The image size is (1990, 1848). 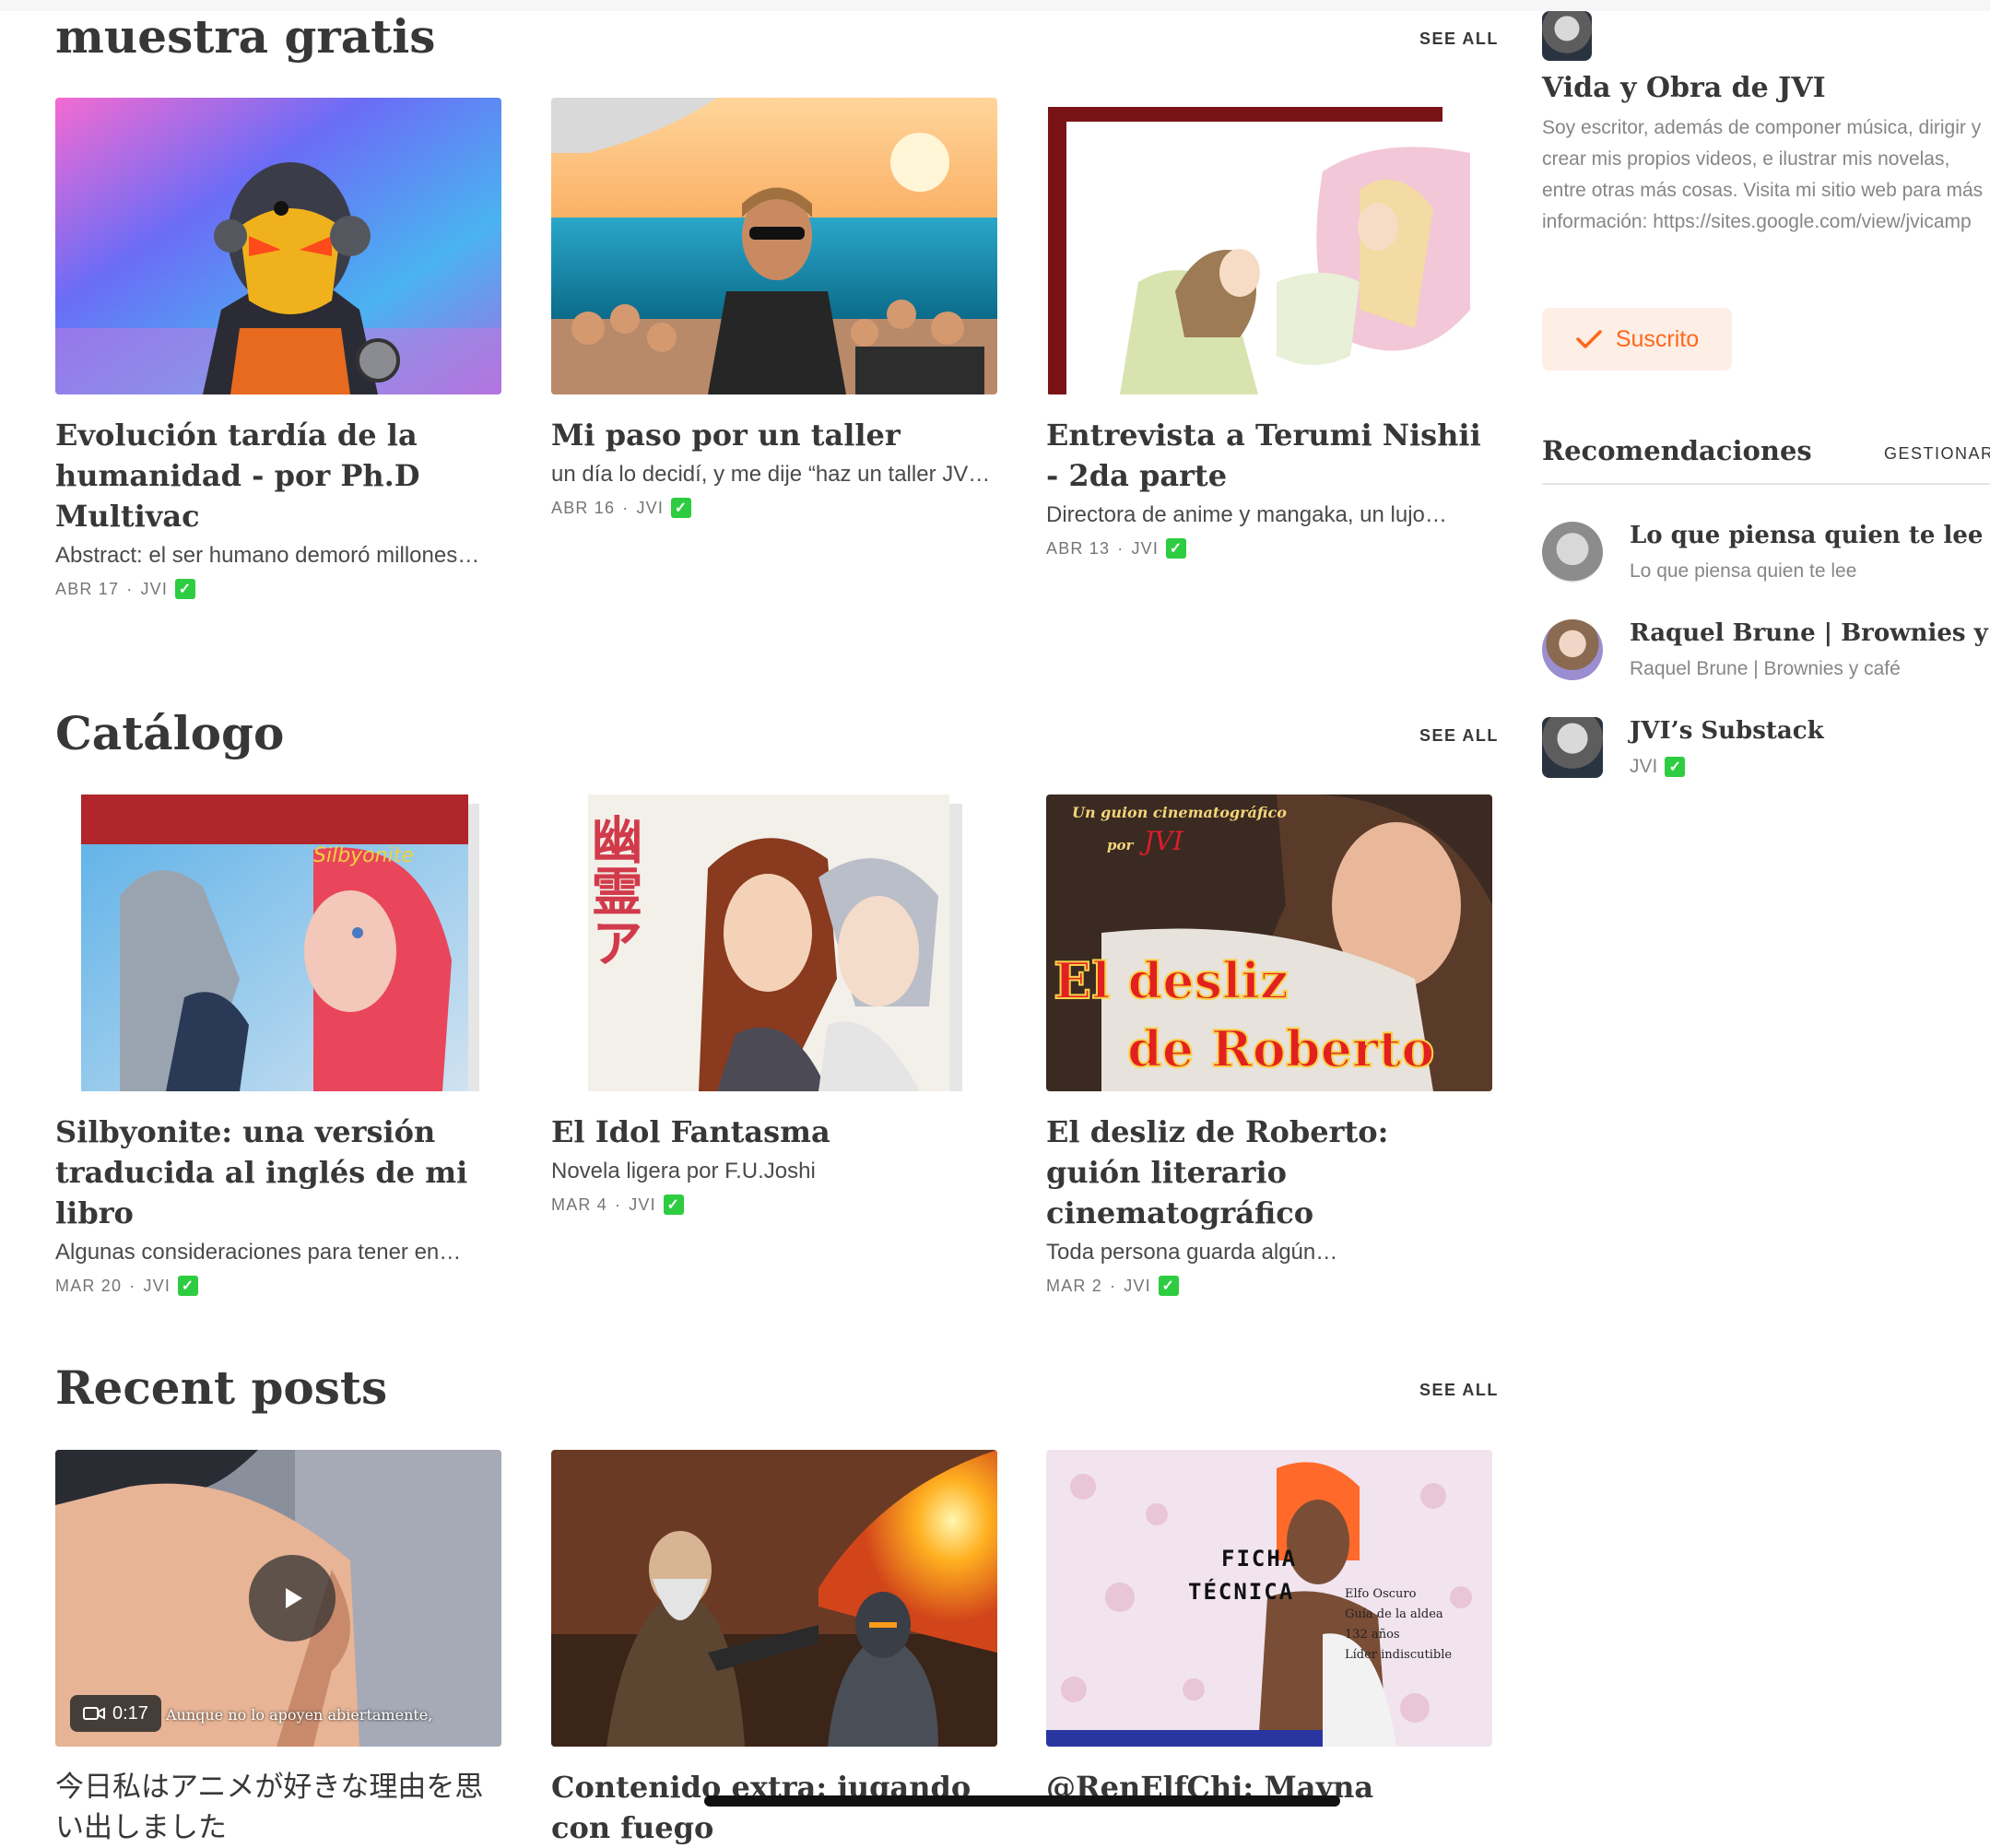 I want to click on post-title: Entrevista a Terumi Nishii - 2da parte, so click(x=1269, y=455).